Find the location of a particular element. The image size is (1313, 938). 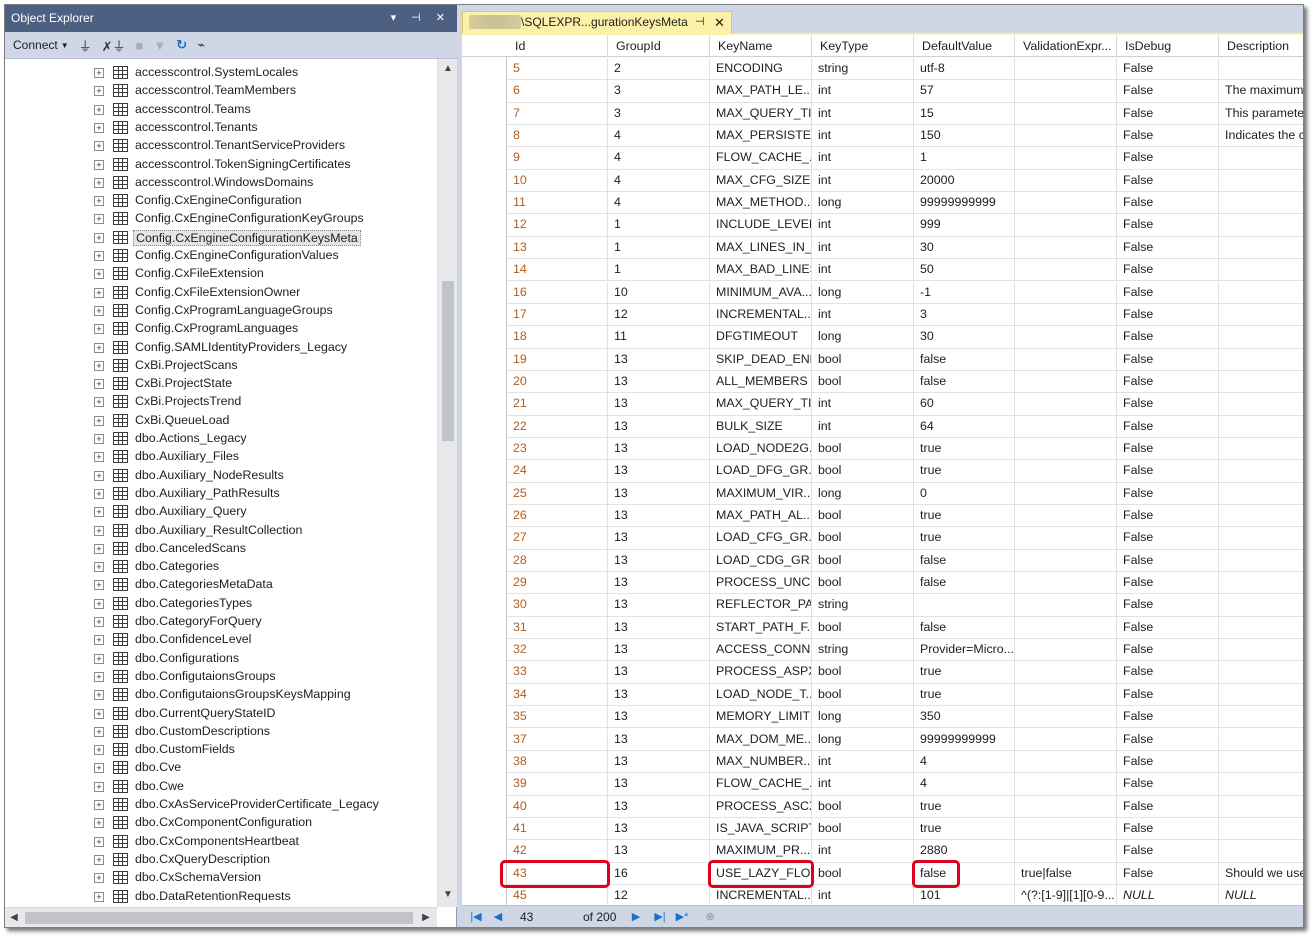

table-row: 33 13 PROCESS_ASPX bool true False is located at coordinates (882, 672).